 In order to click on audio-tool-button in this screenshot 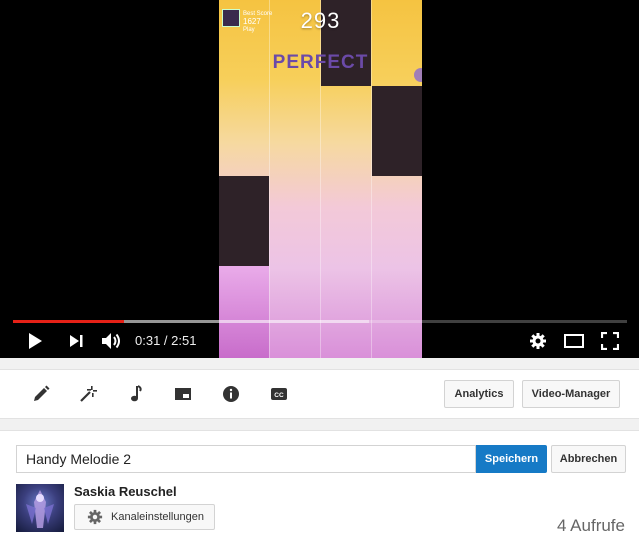, I will do `click(136, 394)`.